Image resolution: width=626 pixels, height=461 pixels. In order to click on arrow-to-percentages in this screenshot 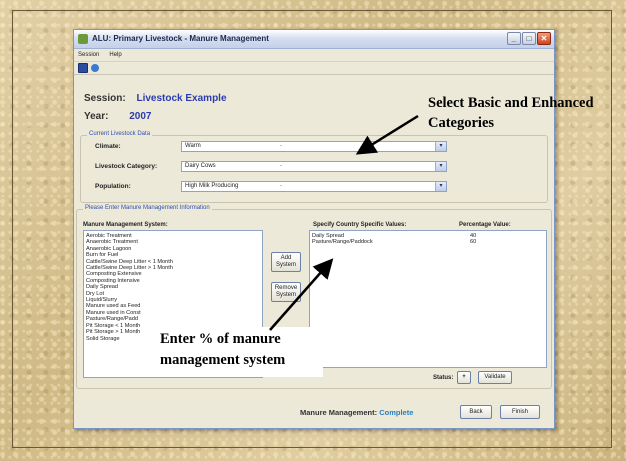, I will do `click(301, 294)`.